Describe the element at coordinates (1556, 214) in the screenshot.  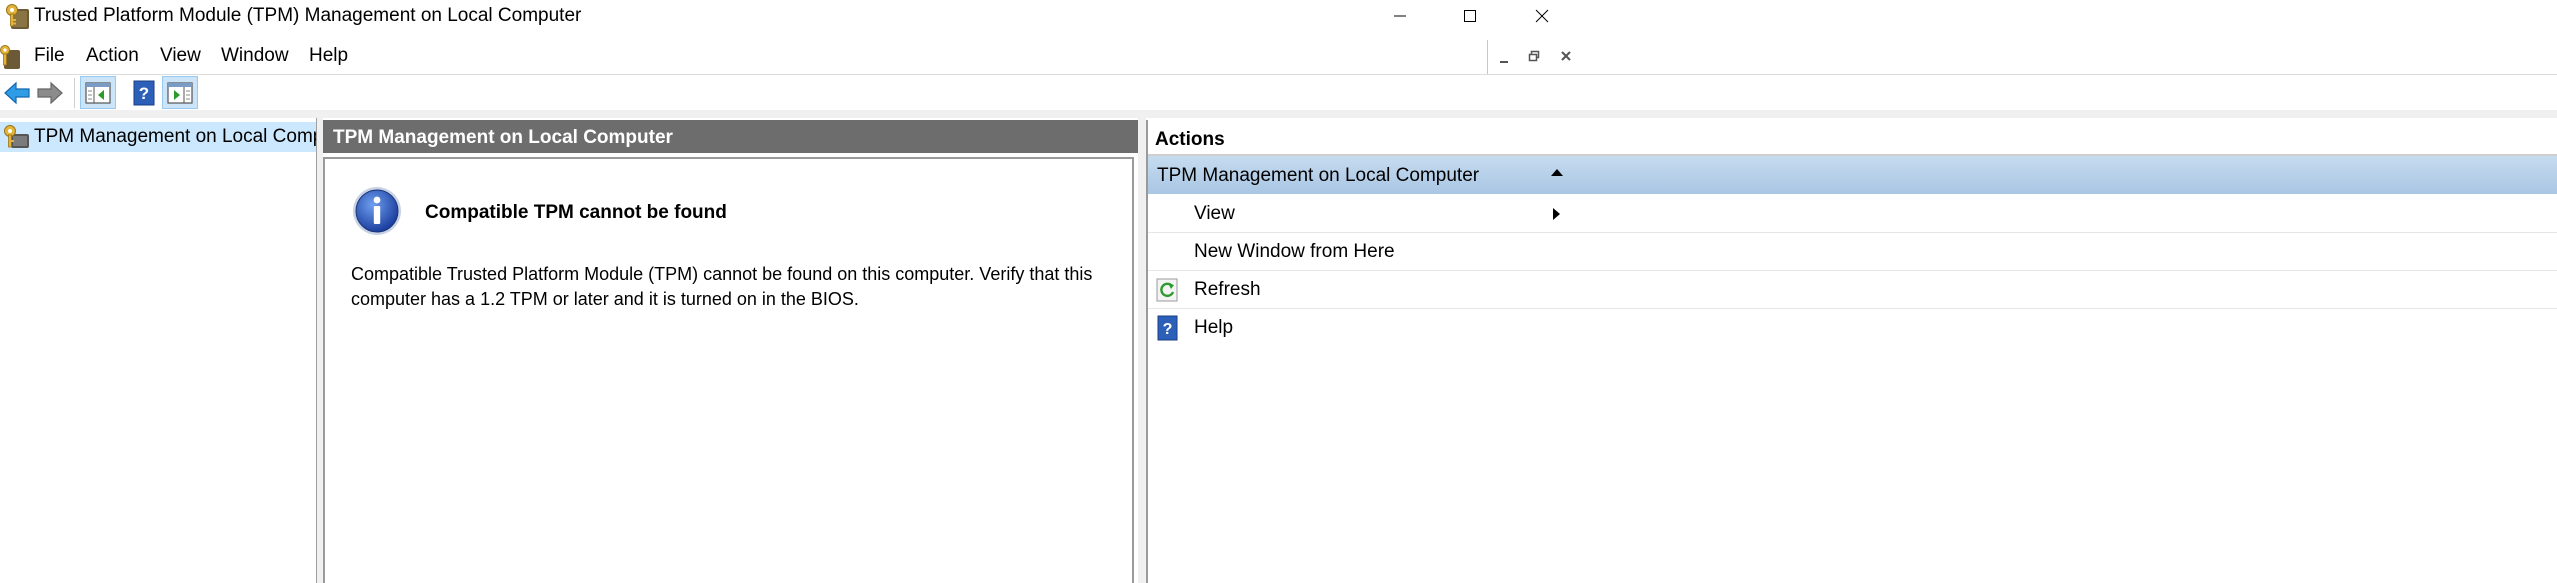
I see `submenu-arrow-icon` at that location.